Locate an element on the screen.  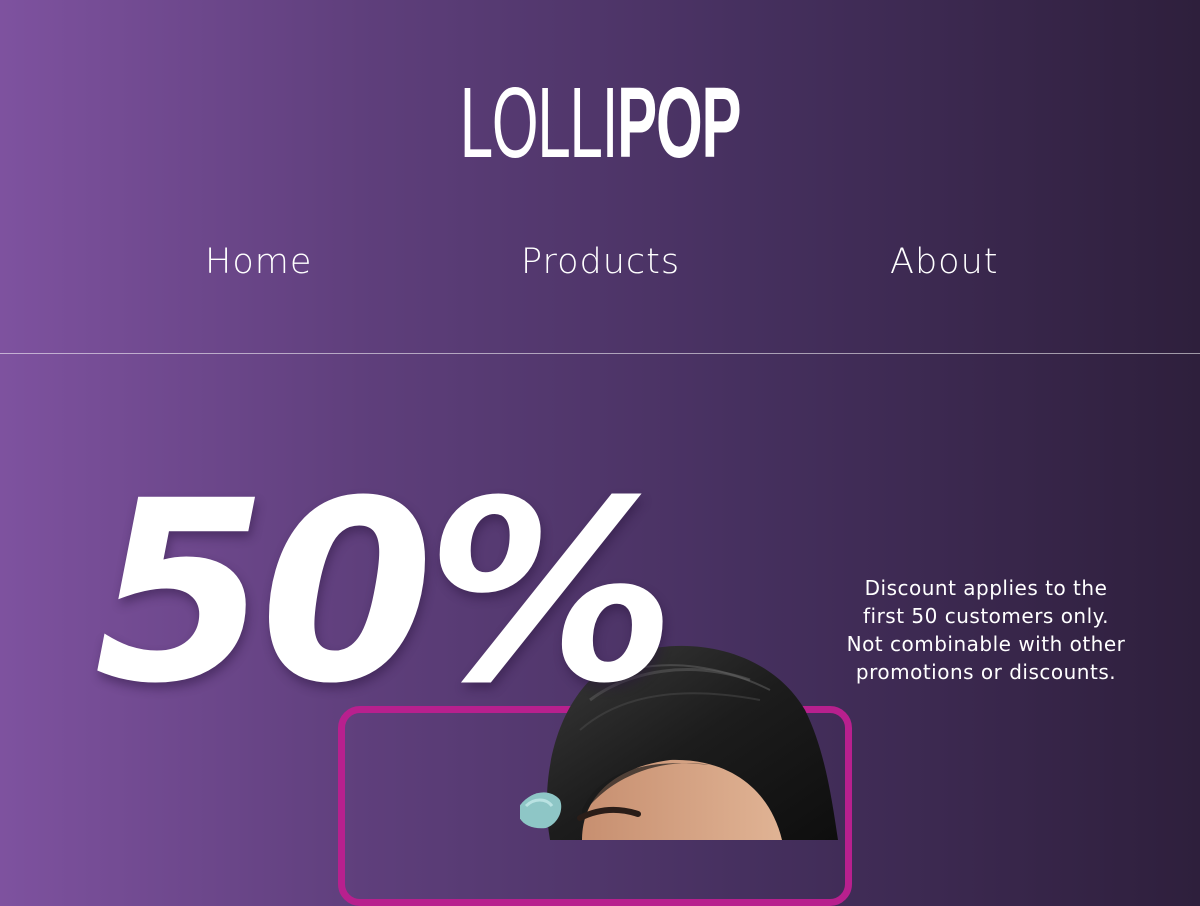
disclaimer-line: first 50 customers only. is located at coordinates (985, 616).